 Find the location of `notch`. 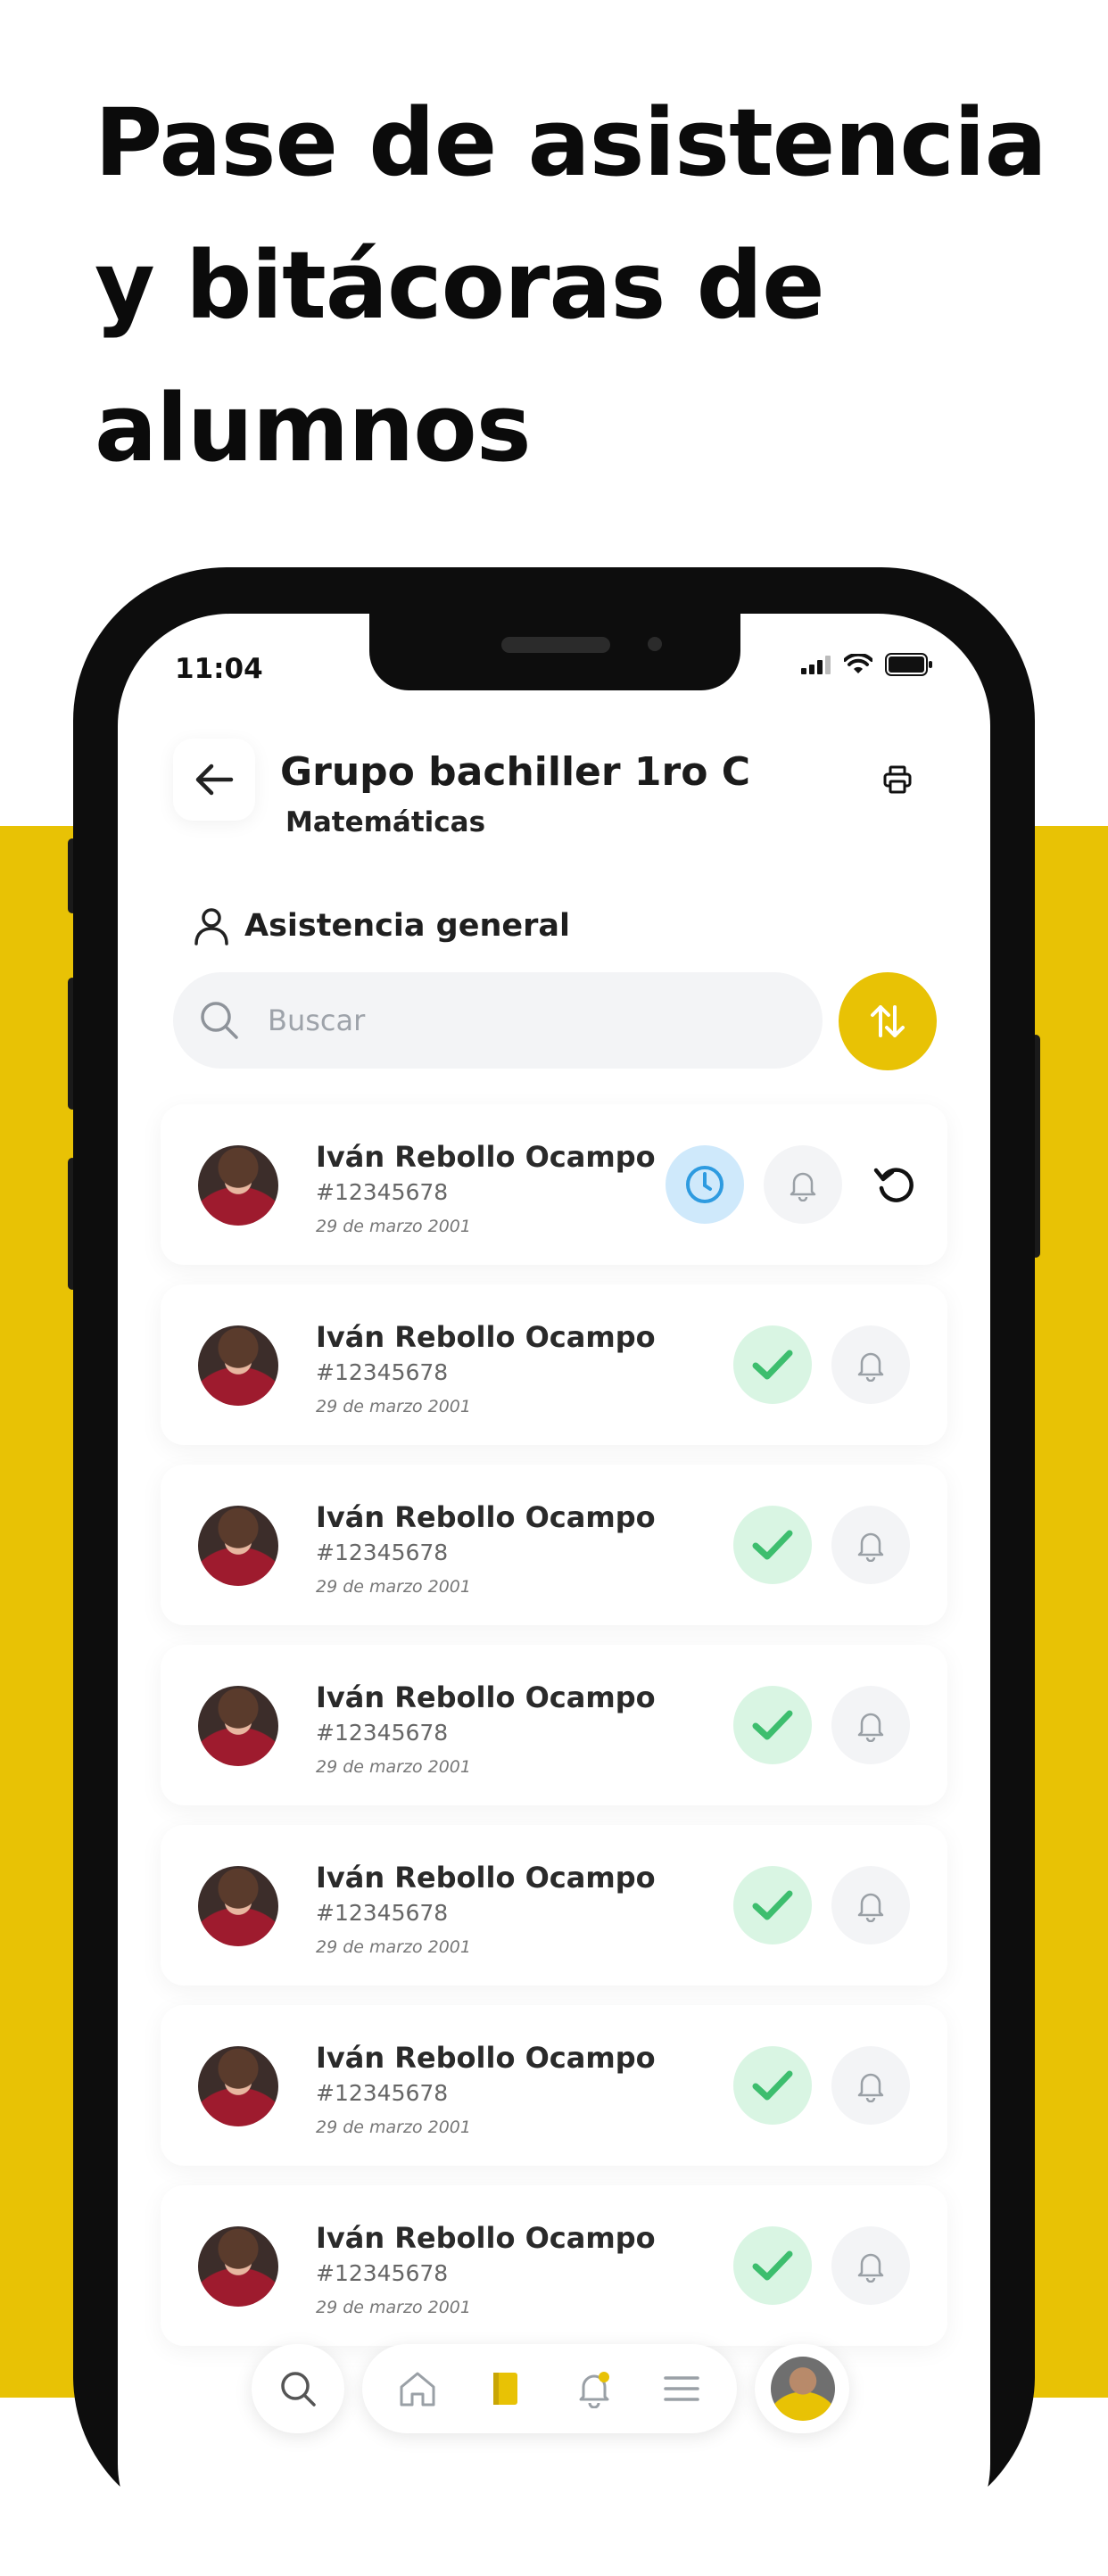

notch is located at coordinates (554, 652).